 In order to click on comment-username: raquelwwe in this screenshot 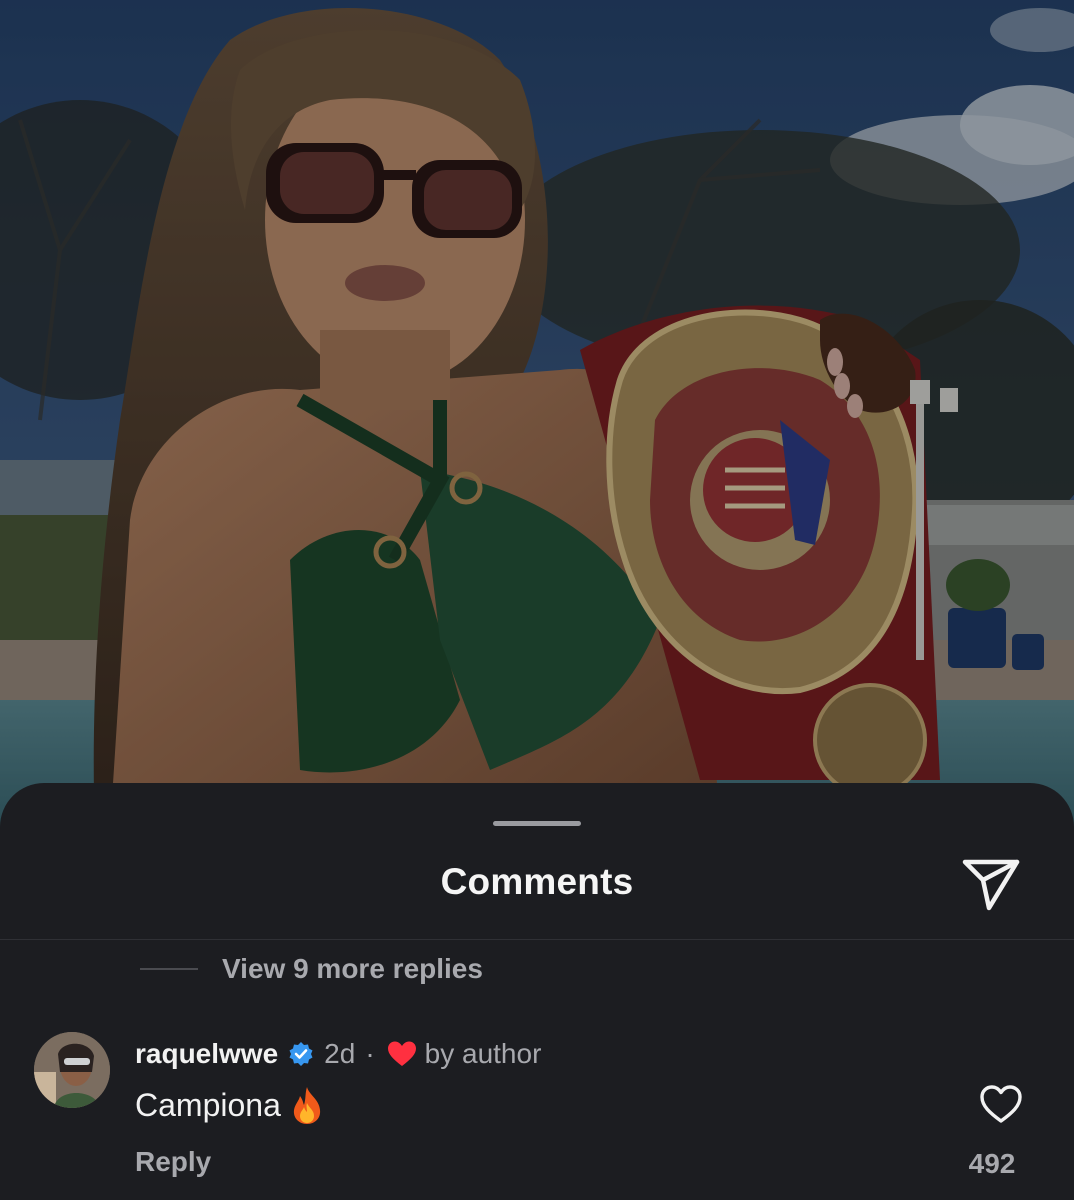, I will do `click(206, 1054)`.